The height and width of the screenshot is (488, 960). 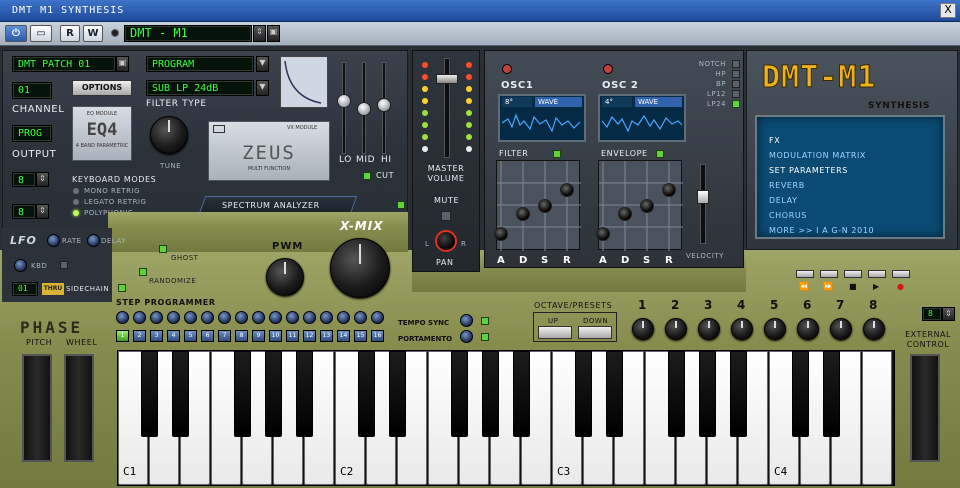 What do you see at coordinates (608, 69) in the screenshot?
I see `osc2-power-icon` at bounding box center [608, 69].